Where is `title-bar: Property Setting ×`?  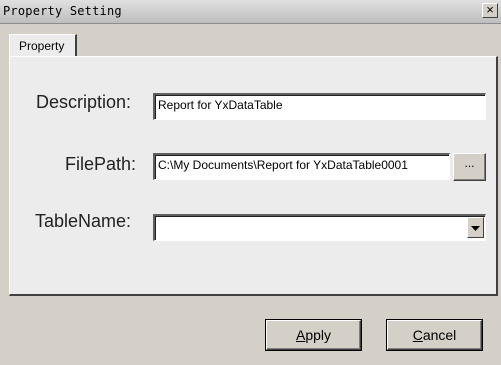
title-bar: Property Setting × is located at coordinates (250, 12).